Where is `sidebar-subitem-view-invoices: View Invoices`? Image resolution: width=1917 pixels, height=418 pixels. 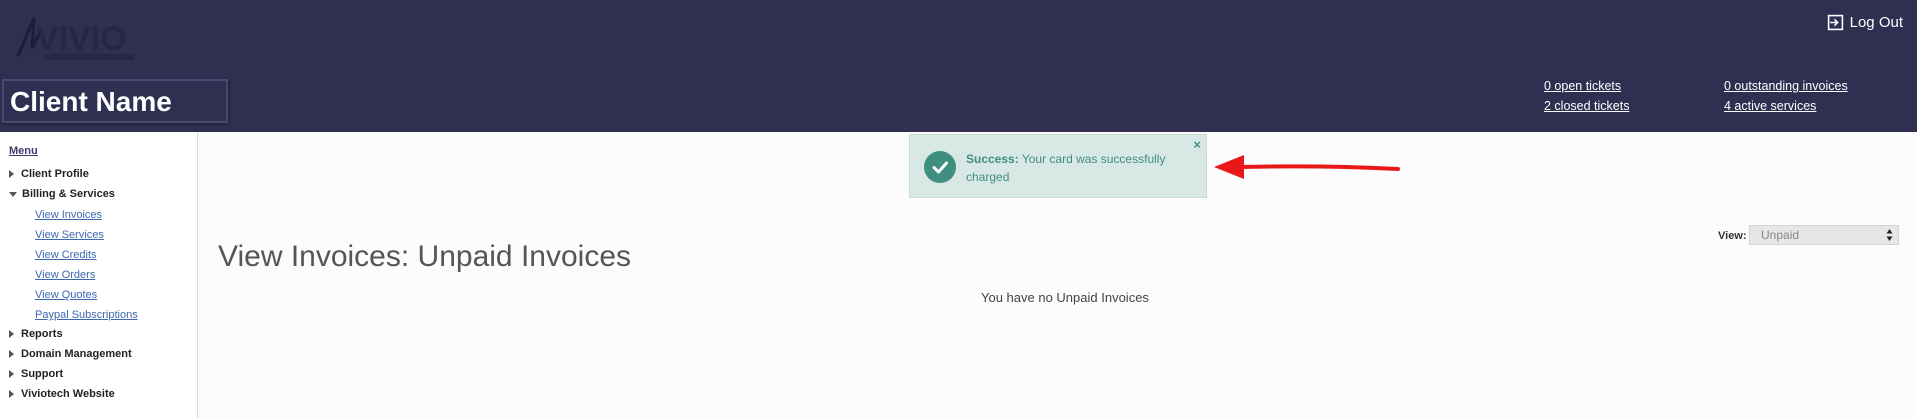 sidebar-subitem-view-invoices: View Invoices is located at coordinates (68, 215).